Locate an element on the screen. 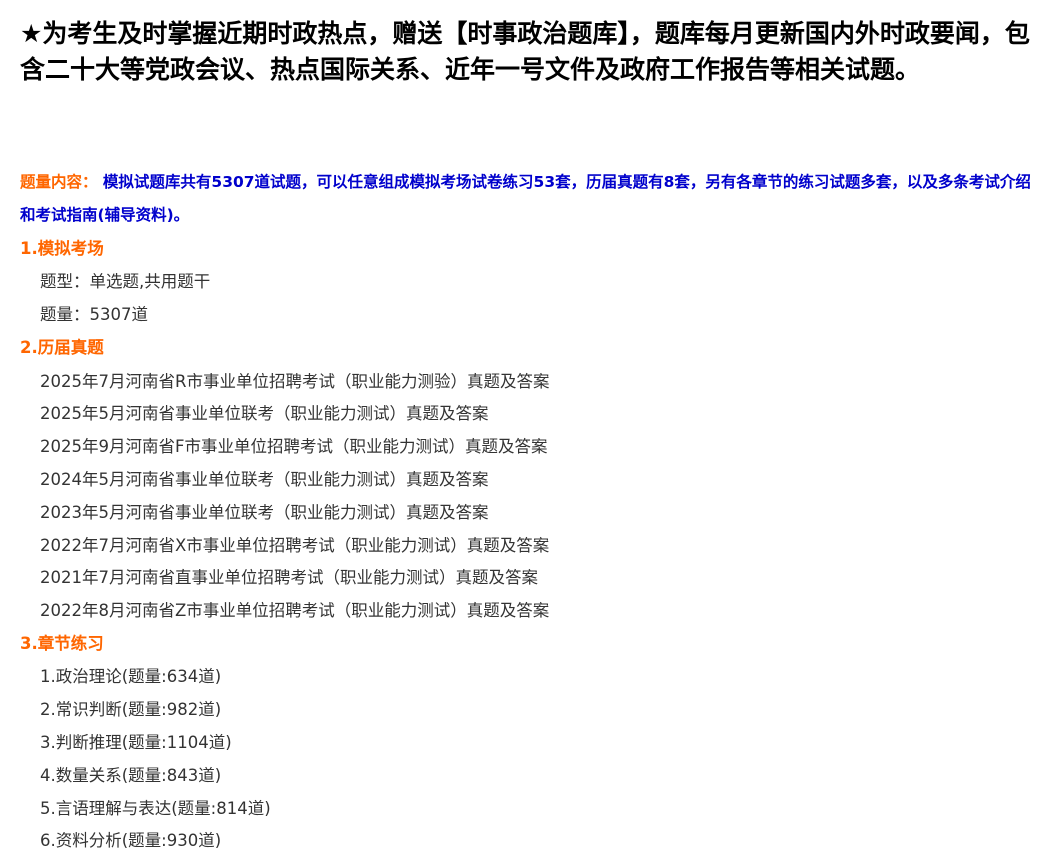 The width and height of the screenshot is (1046, 853). past-exam-item: 2022年8月河南省Z市事业单位招聘考试（职业能力测试）真题及答案 is located at coordinates (294, 611).